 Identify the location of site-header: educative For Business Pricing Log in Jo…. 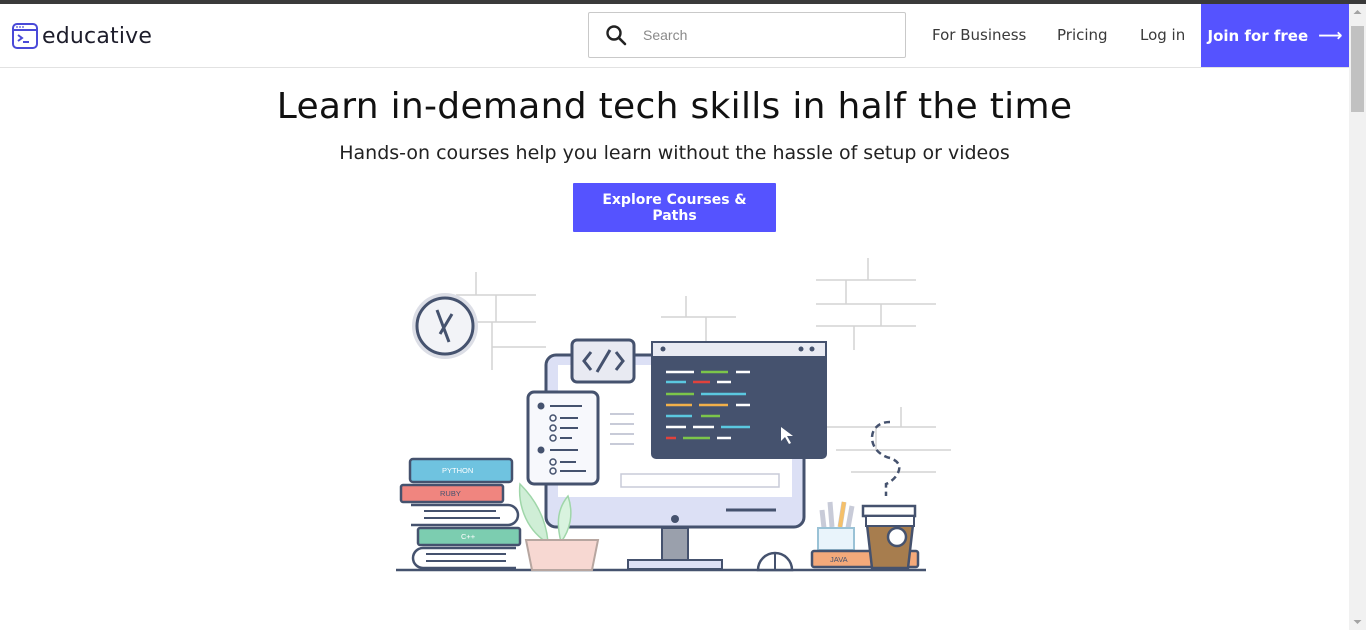
(674, 36).